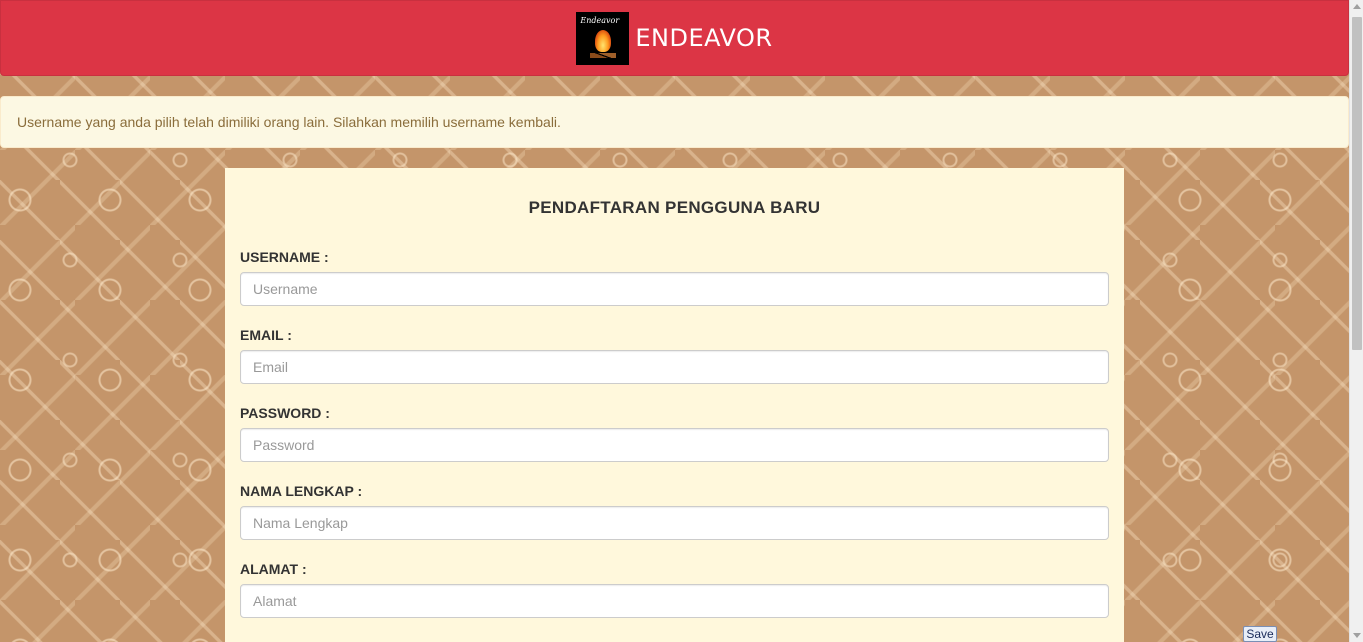 Image resolution: width=1363 pixels, height=642 pixels. What do you see at coordinates (600, 20) in the screenshot?
I see `logo-script-text: Endeavor` at bounding box center [600, 20].